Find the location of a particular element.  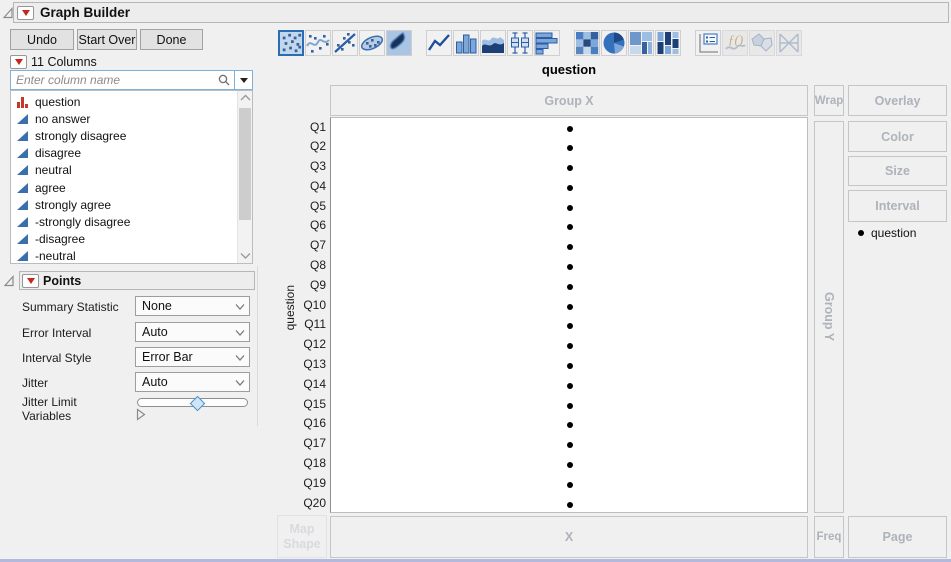

map-shape-label: Map Shape is located at coordinates (302, 536).